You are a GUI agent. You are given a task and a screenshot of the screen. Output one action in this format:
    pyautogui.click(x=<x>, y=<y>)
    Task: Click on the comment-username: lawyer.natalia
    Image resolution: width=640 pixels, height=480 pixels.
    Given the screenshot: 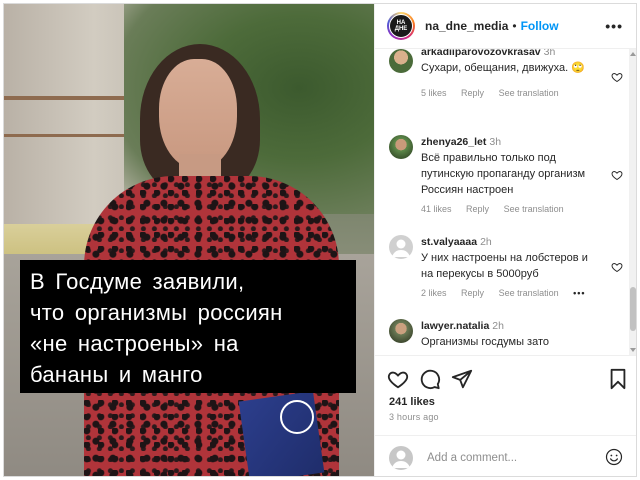 What is the action you would take?
    pyautogui.click(x=455, y=326)
    